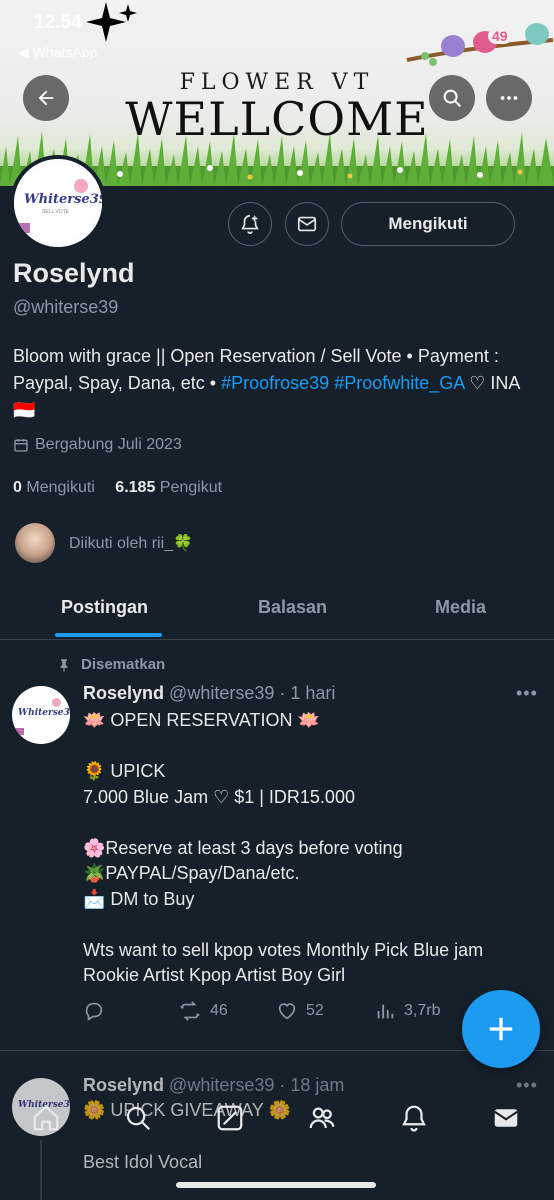 This screenshot has height=1200, width=554. Describe the element at coordinates (190, 1011) in the screenshot. I see `repost-icon` at that location.